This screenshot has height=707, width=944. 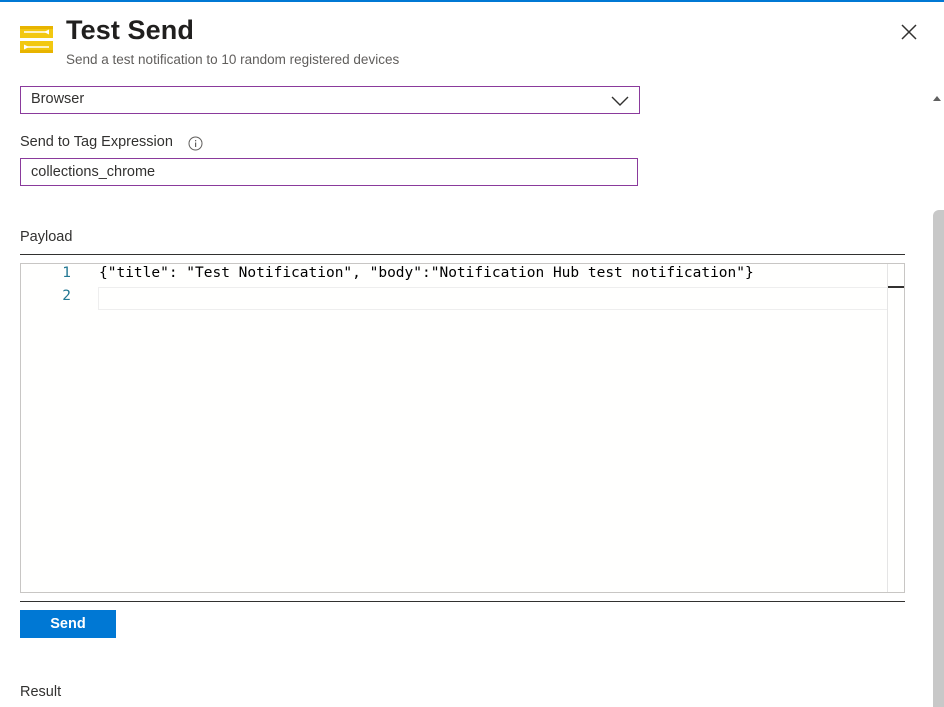 What do you see at coordinates (620, 100) in the screenshot?
I see `chevron-down-icon` at bounding box center [620, 100].